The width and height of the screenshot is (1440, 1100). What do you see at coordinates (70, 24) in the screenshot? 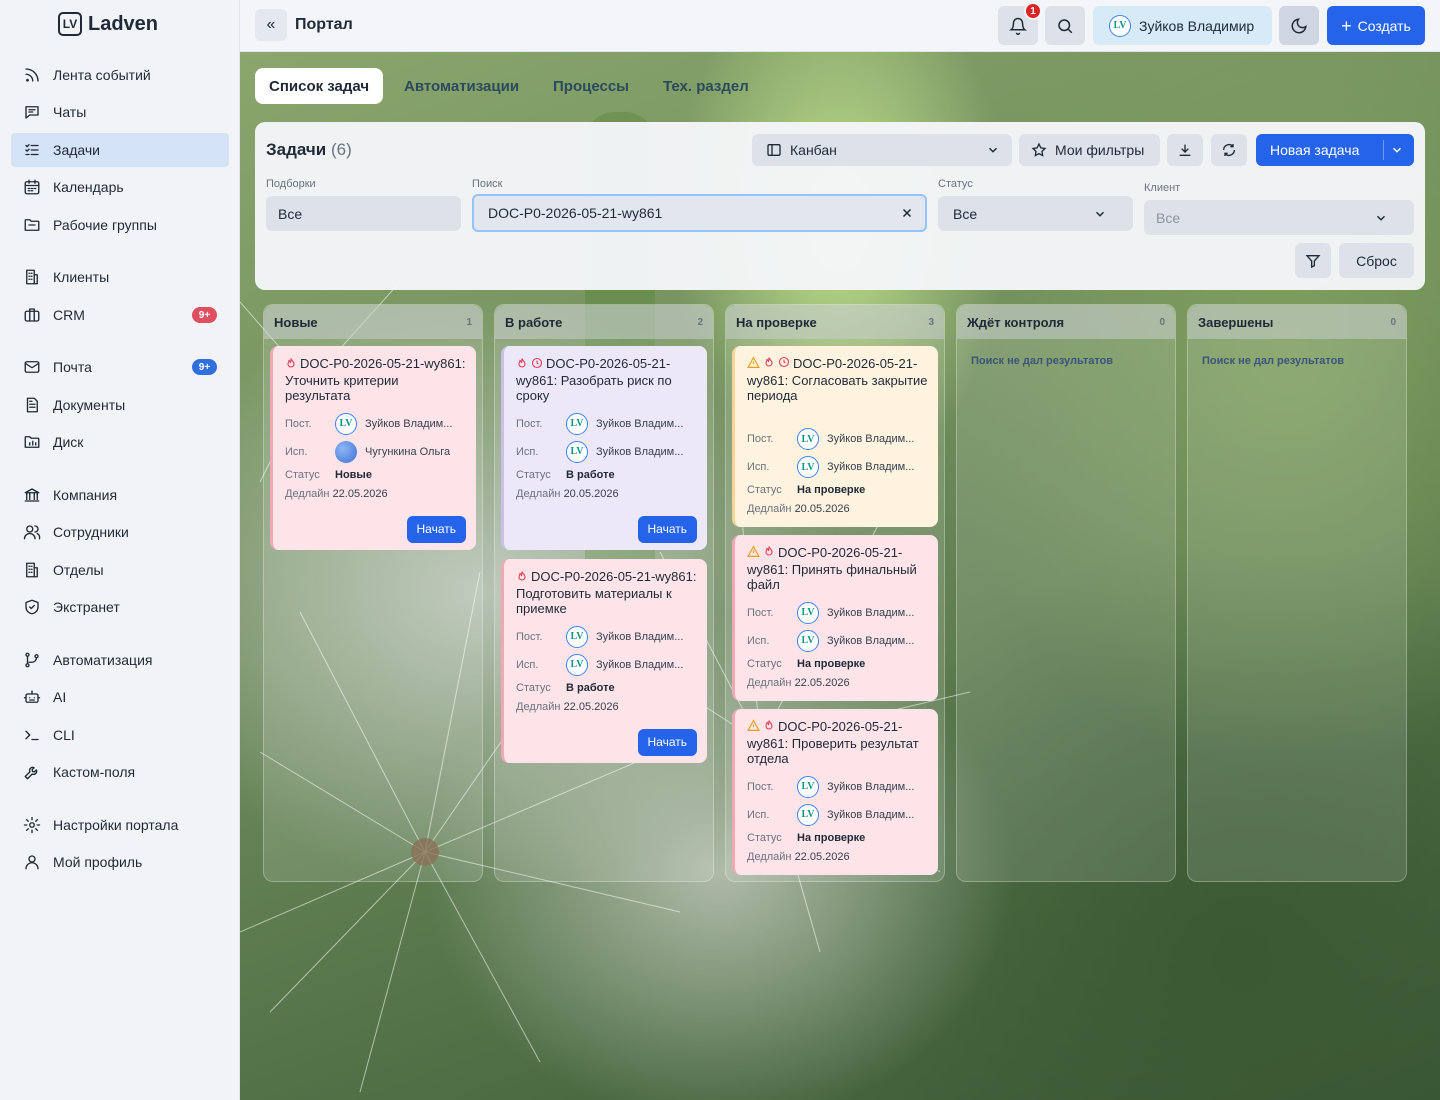
I see `logo-icon: LV` at bounding box center [70, 24].